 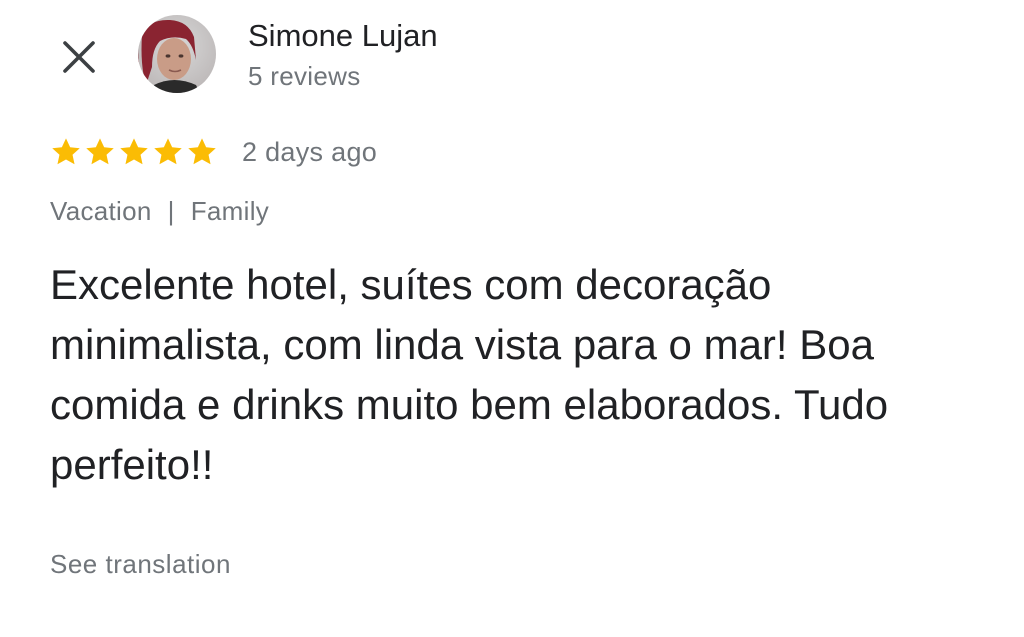 I want to click on star-rating, so click(x=134, y=152).